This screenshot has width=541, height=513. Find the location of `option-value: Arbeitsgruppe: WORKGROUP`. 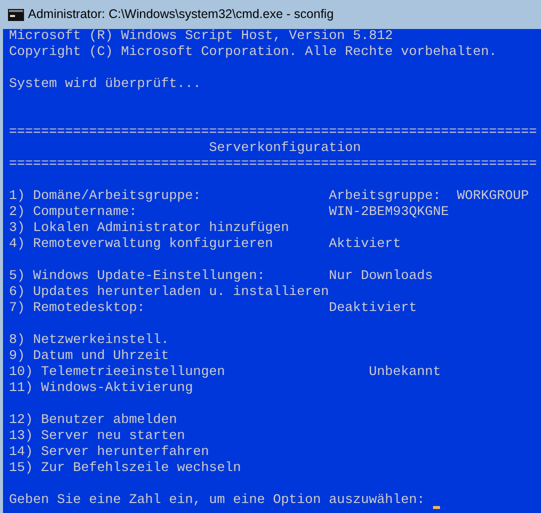

option-value: Arbeitsgruppe: WORKGROUP is located at coordinates (428, 197).